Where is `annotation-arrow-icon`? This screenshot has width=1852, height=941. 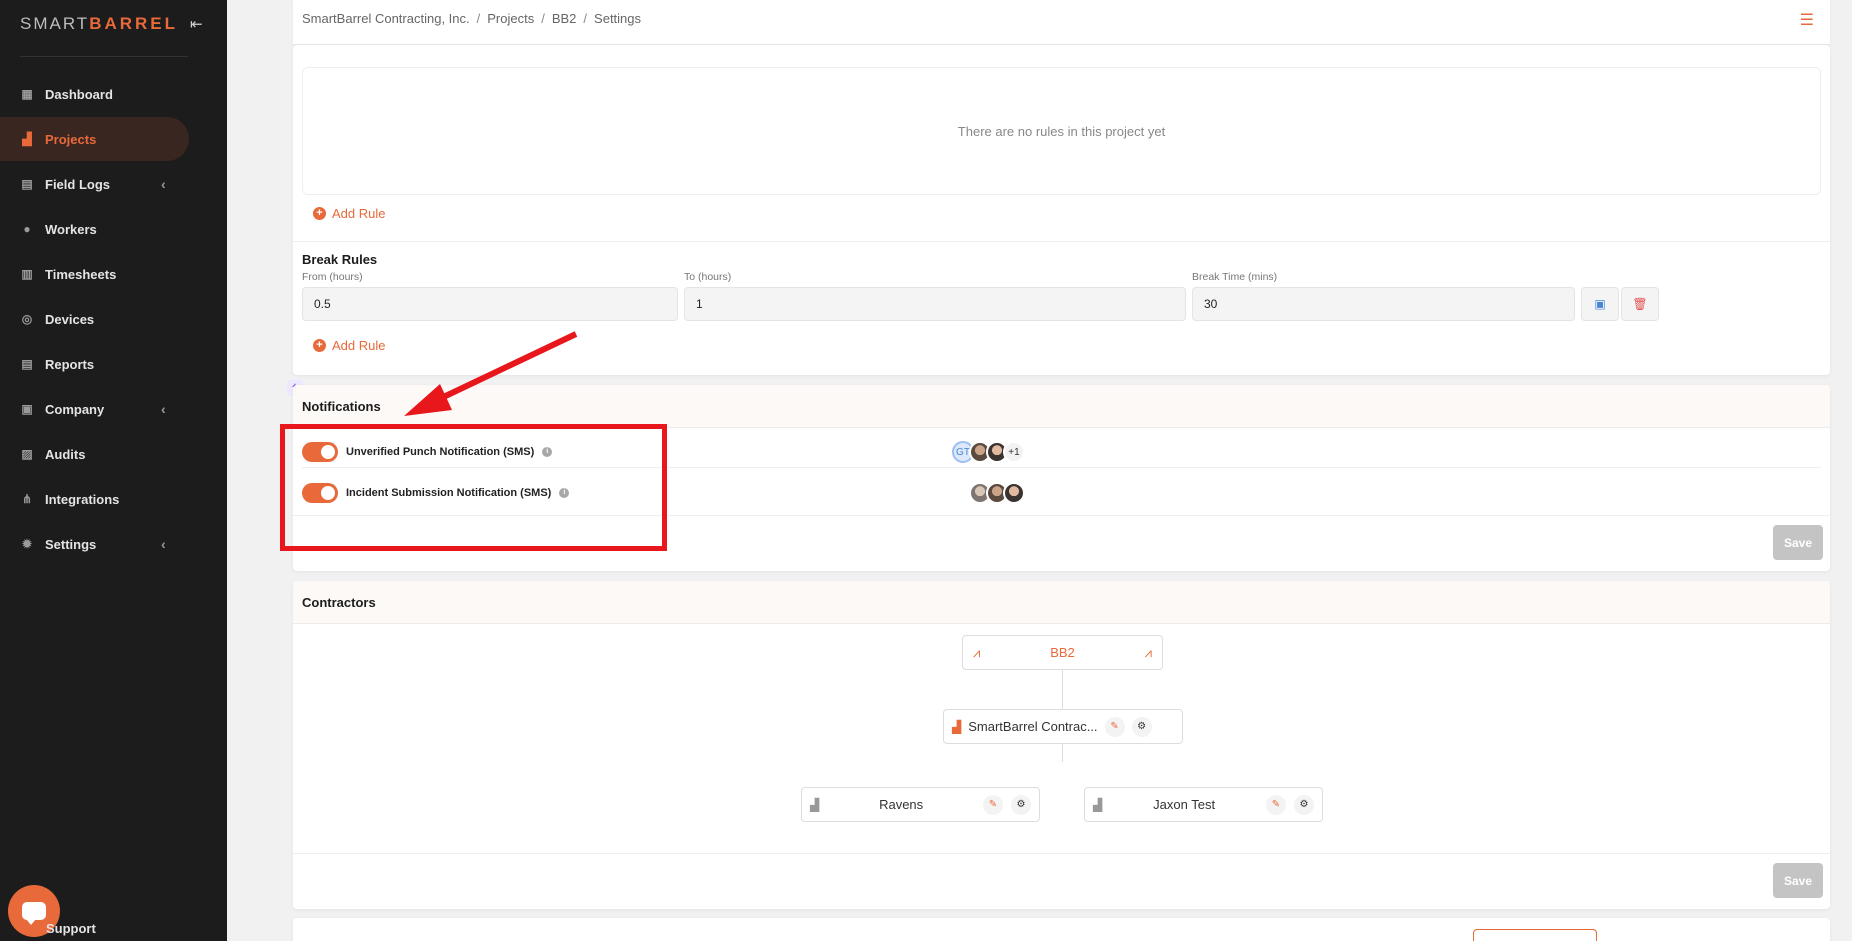 annotation-arrow-icon is located at coordinates (491, 373).